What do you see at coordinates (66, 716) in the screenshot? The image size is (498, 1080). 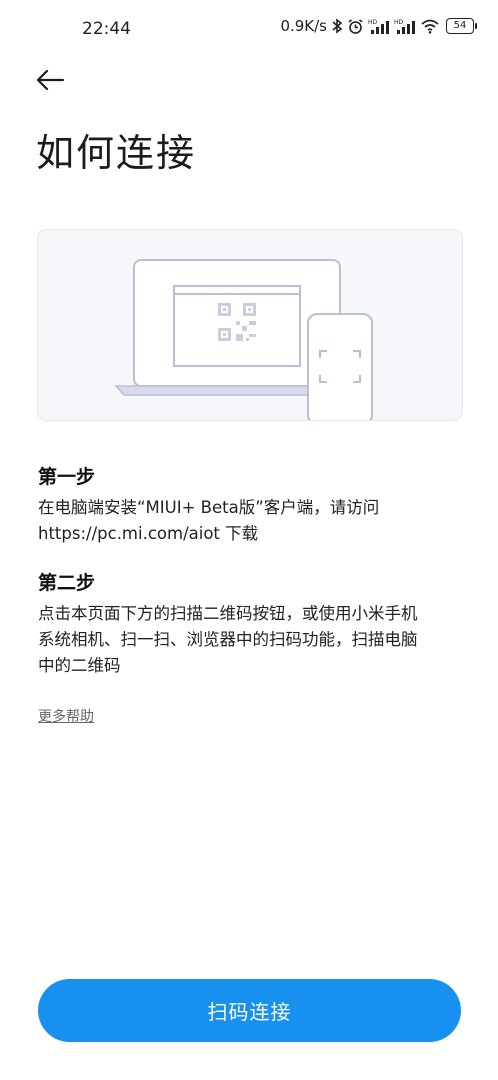 I see `more-help-link: 更多帮助` at bounding box center [66, 716].